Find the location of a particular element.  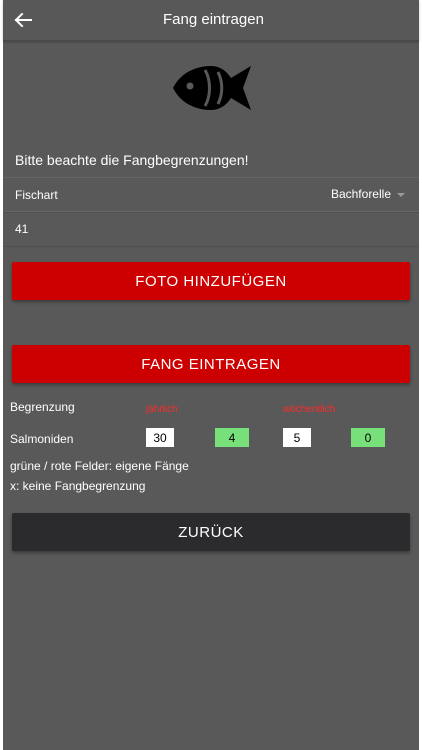

chevron-down-icon is located at coordinates (401, 195).